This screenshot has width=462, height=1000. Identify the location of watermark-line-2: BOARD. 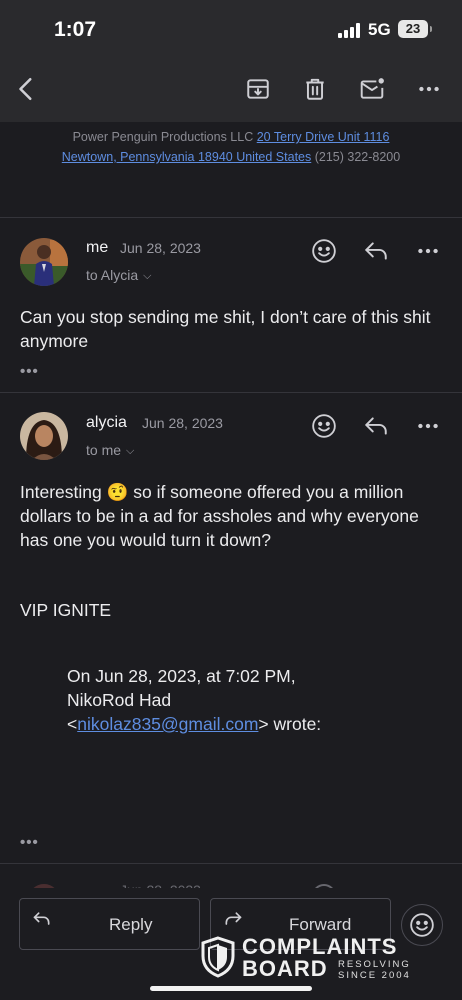
(285, 968).